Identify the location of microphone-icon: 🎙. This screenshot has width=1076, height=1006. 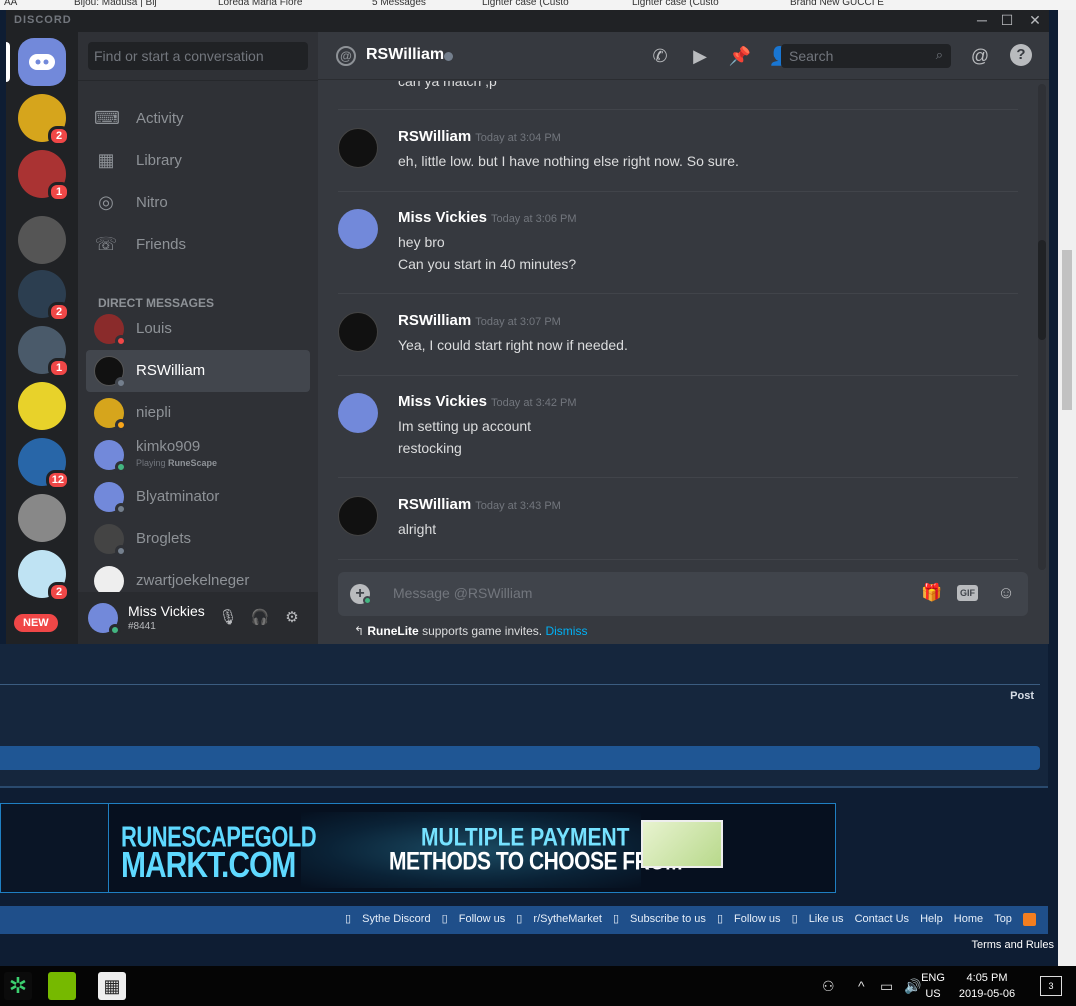
(228, 618).